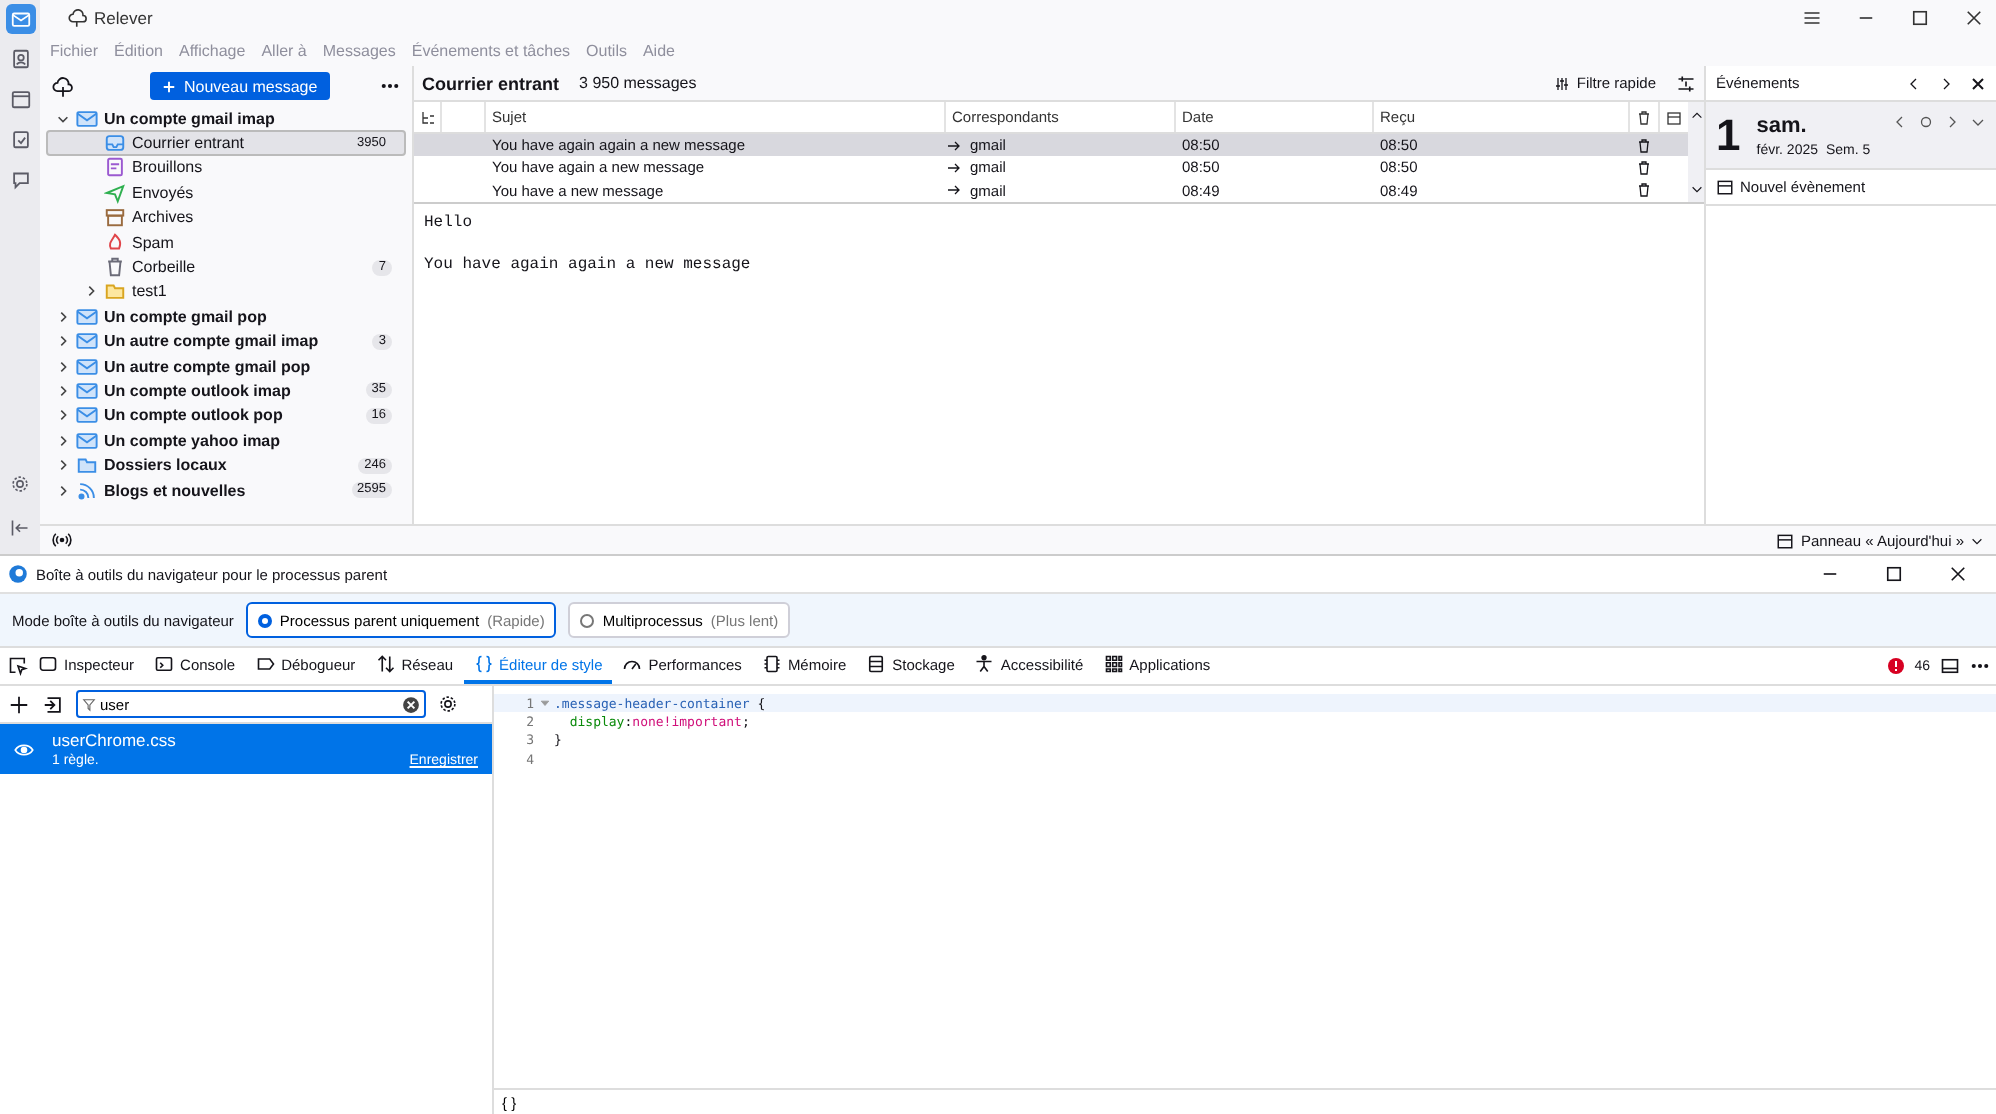 The image size is (1996, 1114). What do you see at coordinates (115, 167) in the screenshot?
I see `draft-icon` at bounding box center [115, 167].